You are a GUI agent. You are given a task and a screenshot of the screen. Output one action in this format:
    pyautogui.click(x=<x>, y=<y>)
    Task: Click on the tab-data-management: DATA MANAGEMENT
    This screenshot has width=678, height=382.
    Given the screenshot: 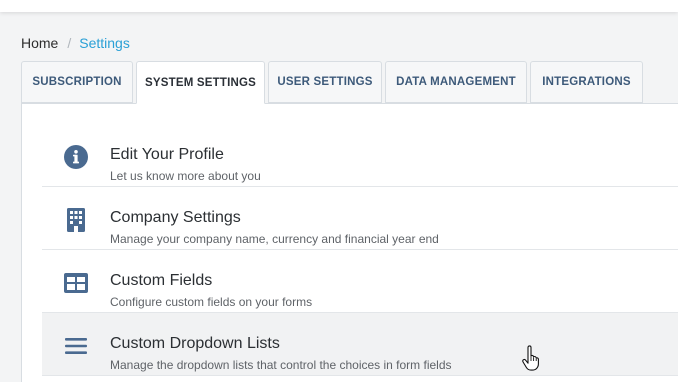 What is the action you would take?
    pyautogui.click(x=456, y=82)
    